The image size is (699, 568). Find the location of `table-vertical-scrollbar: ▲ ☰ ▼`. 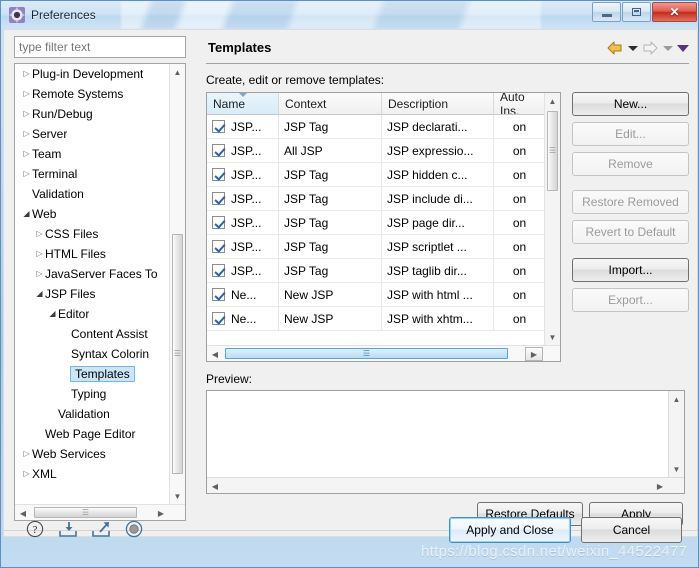

table-vertical-scrollbar: ▲ ☰ ▼ is located at coordinates (552, 219).